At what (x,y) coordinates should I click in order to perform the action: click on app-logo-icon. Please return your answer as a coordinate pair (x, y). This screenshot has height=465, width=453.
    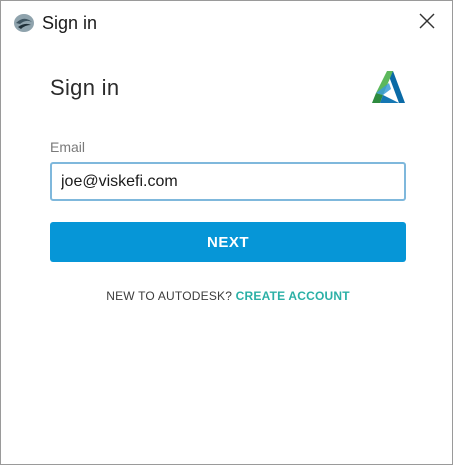
    Looking at the image, I should click on (24, 23).